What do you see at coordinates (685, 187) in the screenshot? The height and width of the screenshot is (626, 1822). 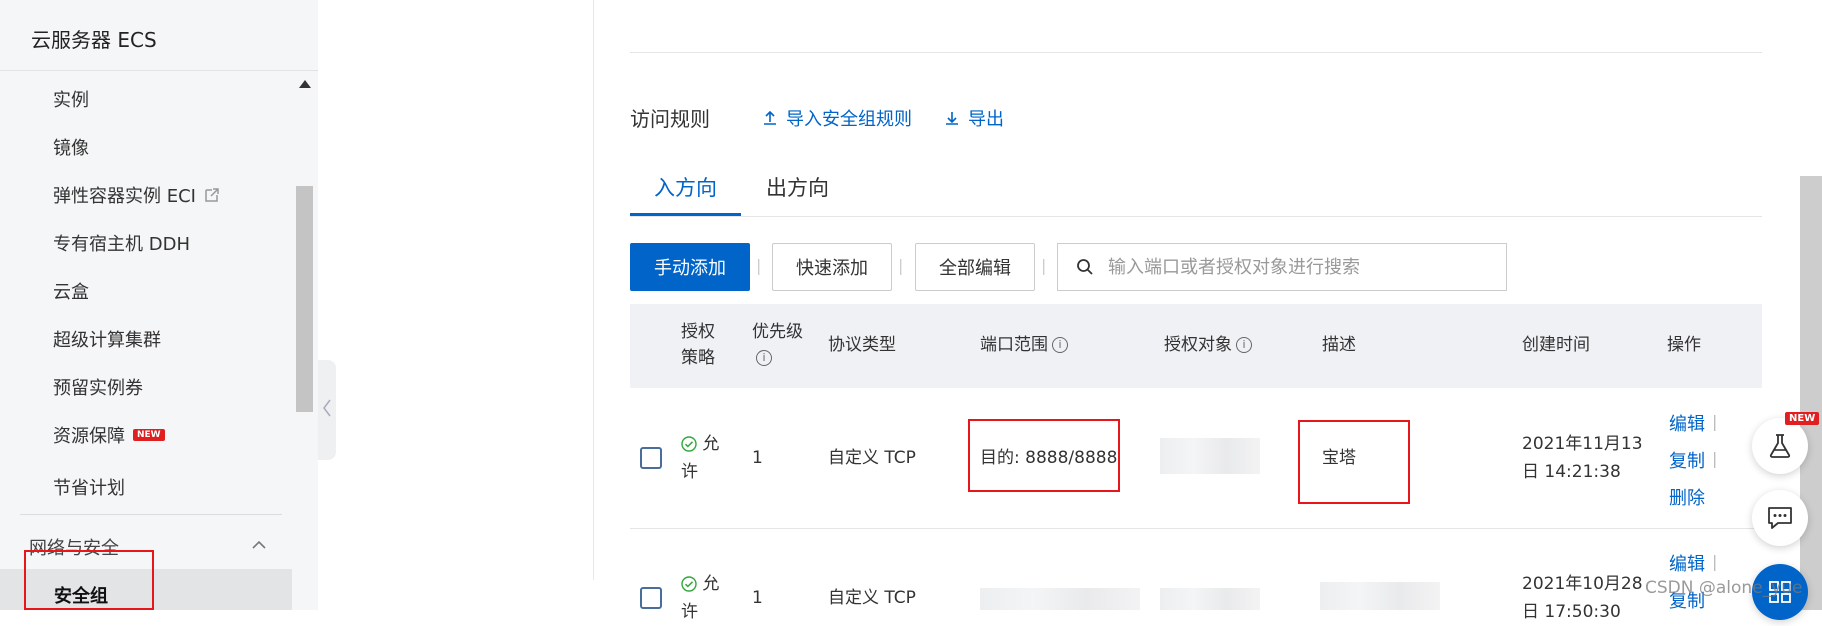 I see `tab-inbound: 入方向` at bounding box center [685, 187].